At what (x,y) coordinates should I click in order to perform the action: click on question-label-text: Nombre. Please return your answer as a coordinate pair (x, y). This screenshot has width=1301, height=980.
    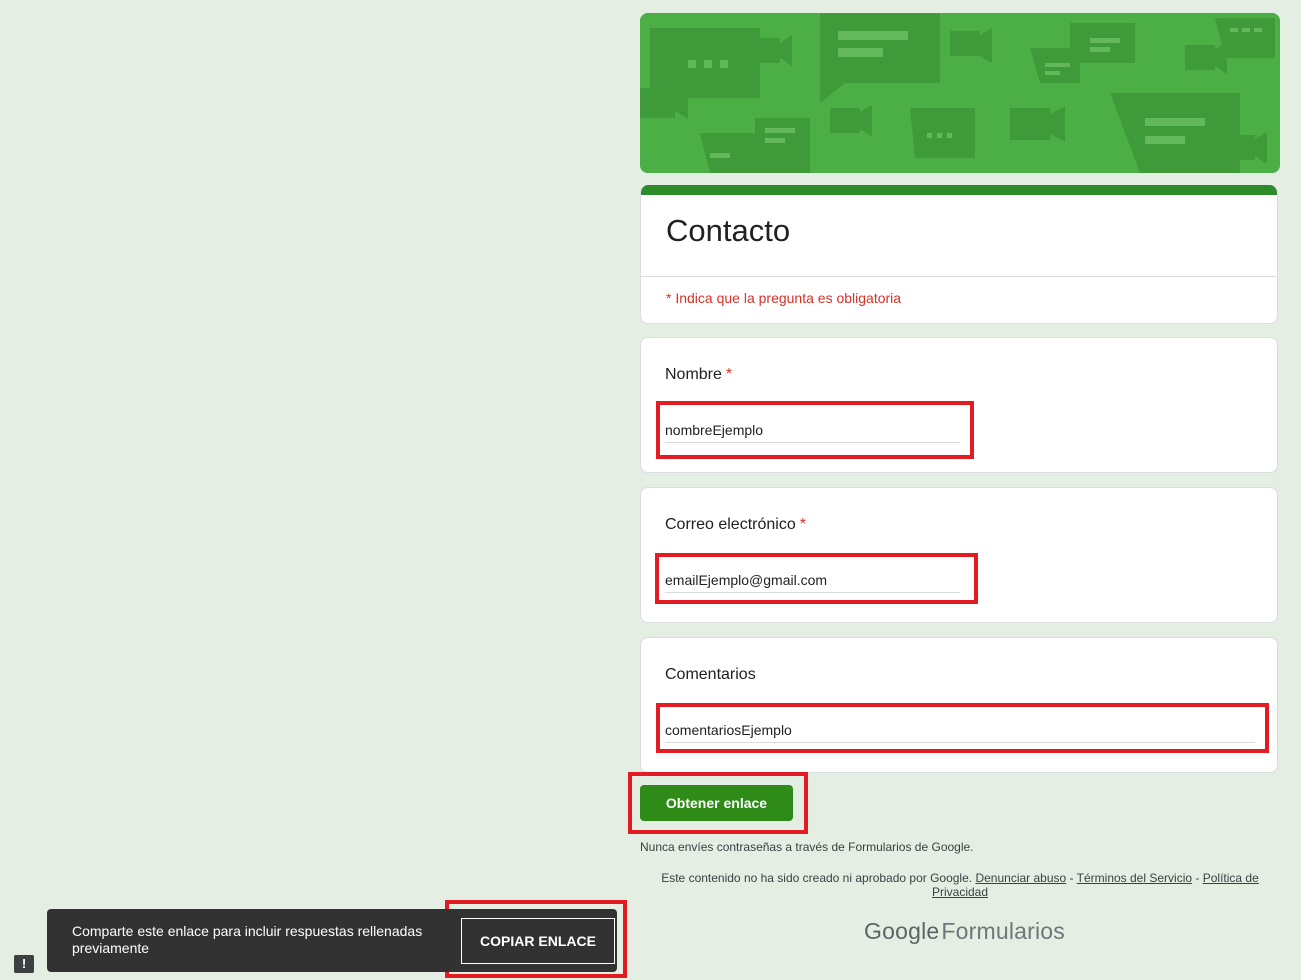
    Looking at the image, I should click on (693, 374).